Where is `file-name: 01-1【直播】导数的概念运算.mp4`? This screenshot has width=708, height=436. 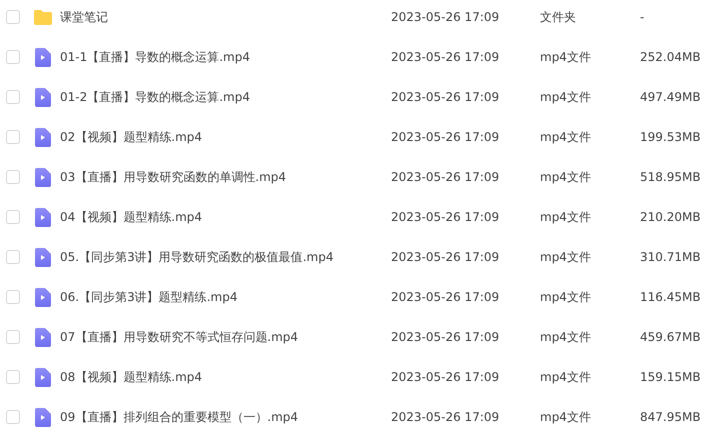 file-name: 01-1【直播】导数的概念运算.mp4 is located at coordinates (155, 57).